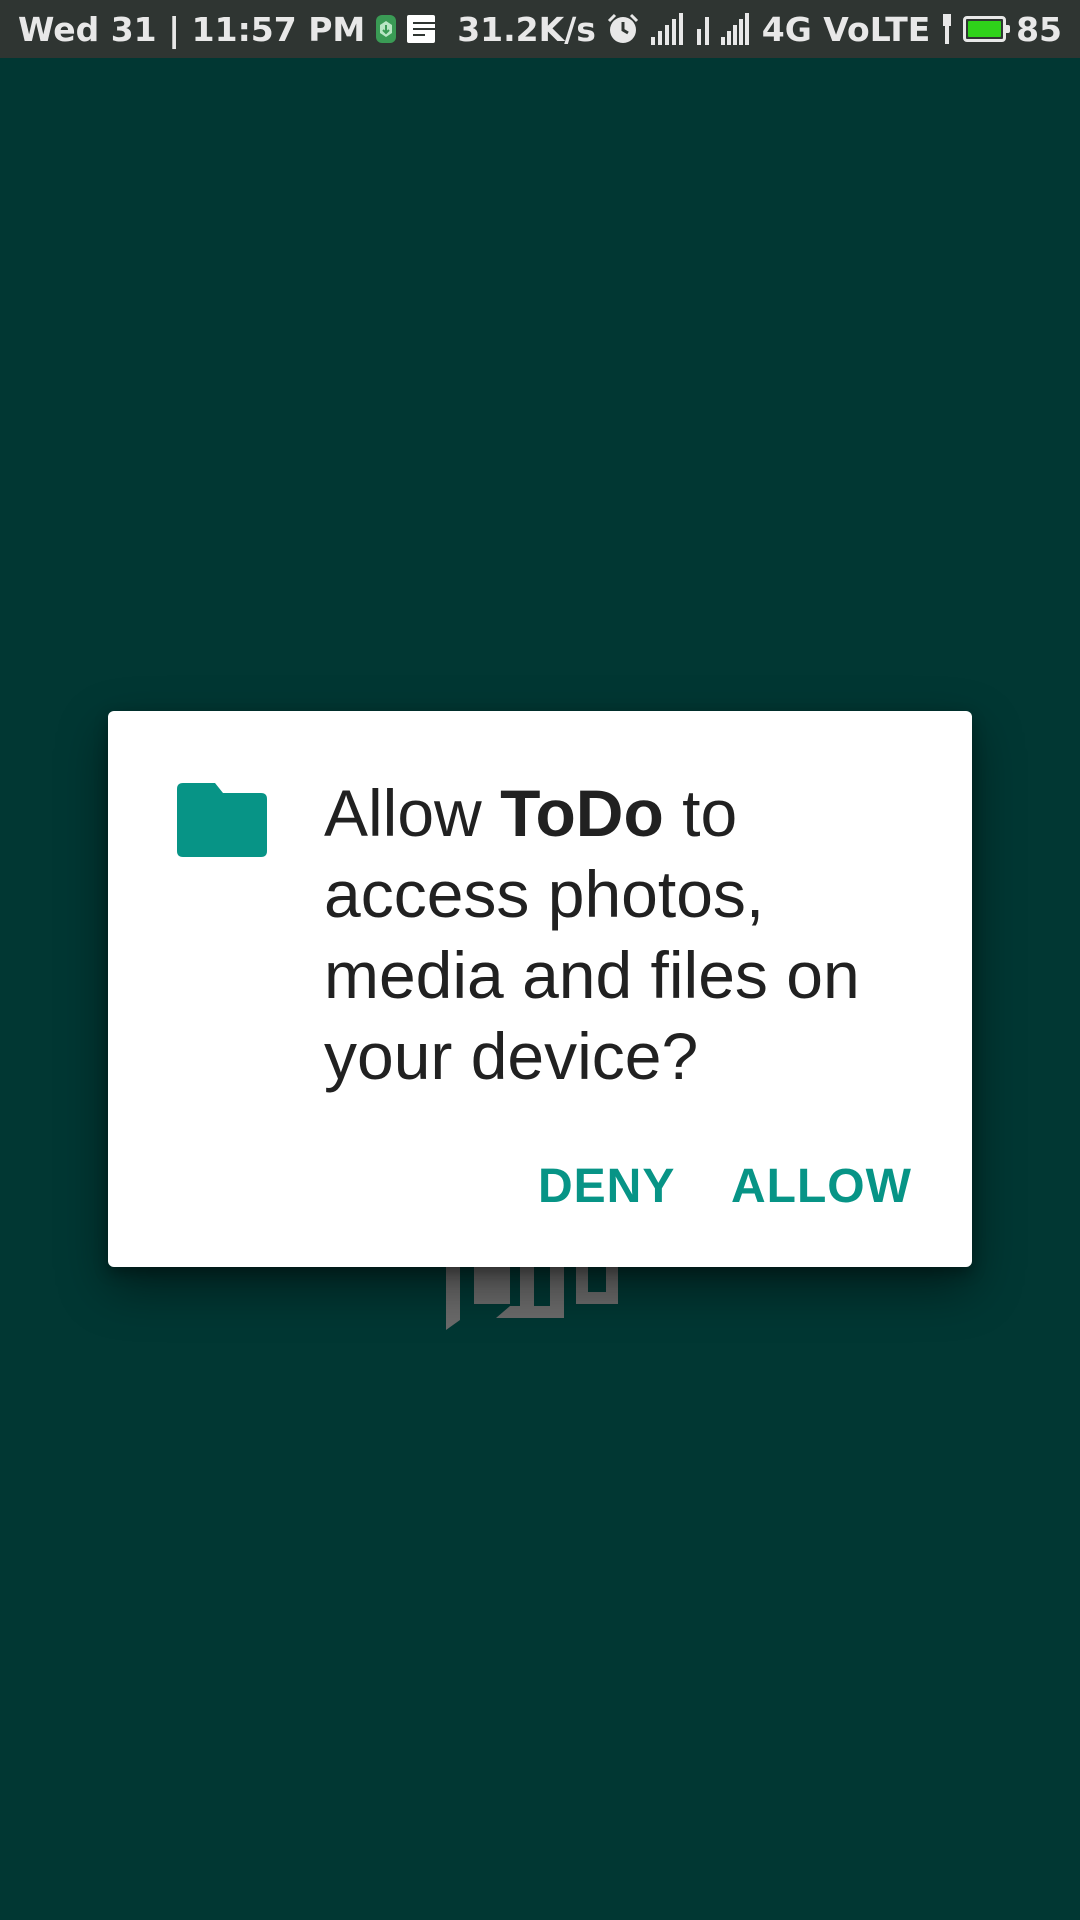 This screenshot has height=1920, width=1080. Describe the element at coordinates (623, 29) in the screenshot. I see `alarm-icon` at that location.